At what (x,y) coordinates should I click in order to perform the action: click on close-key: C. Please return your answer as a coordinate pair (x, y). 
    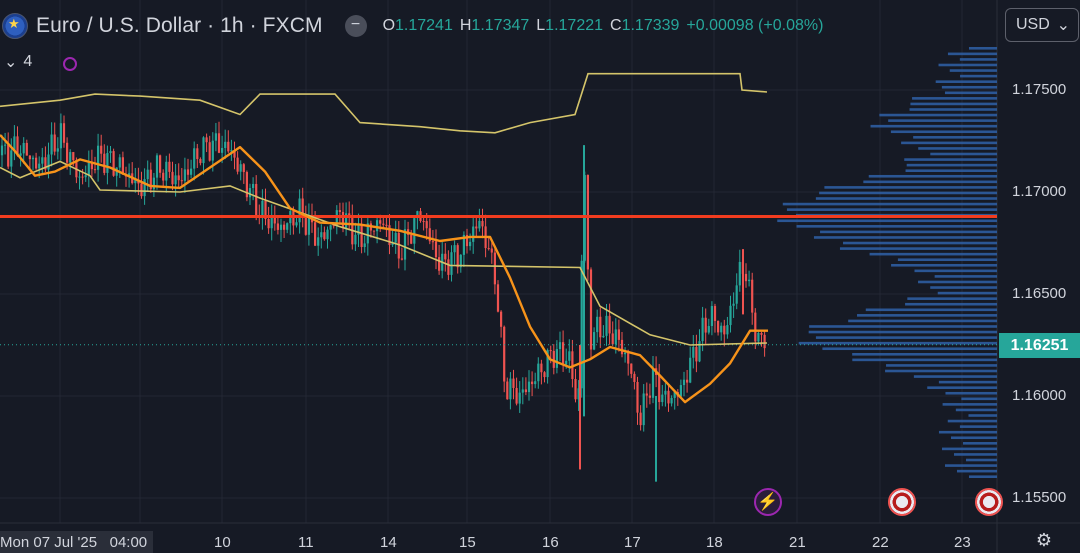
    Looking at the image, I should click on (616, 25).